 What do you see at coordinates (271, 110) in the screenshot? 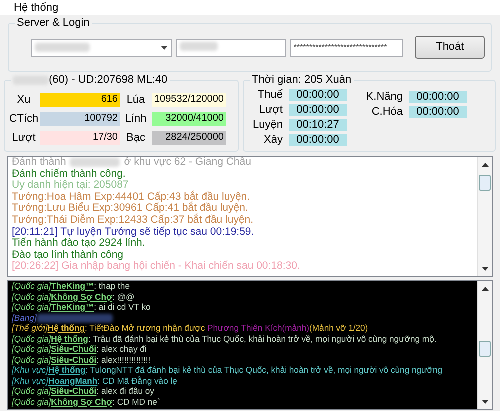
I see `timer-label: Lượt` at bounding box center [271, 110].